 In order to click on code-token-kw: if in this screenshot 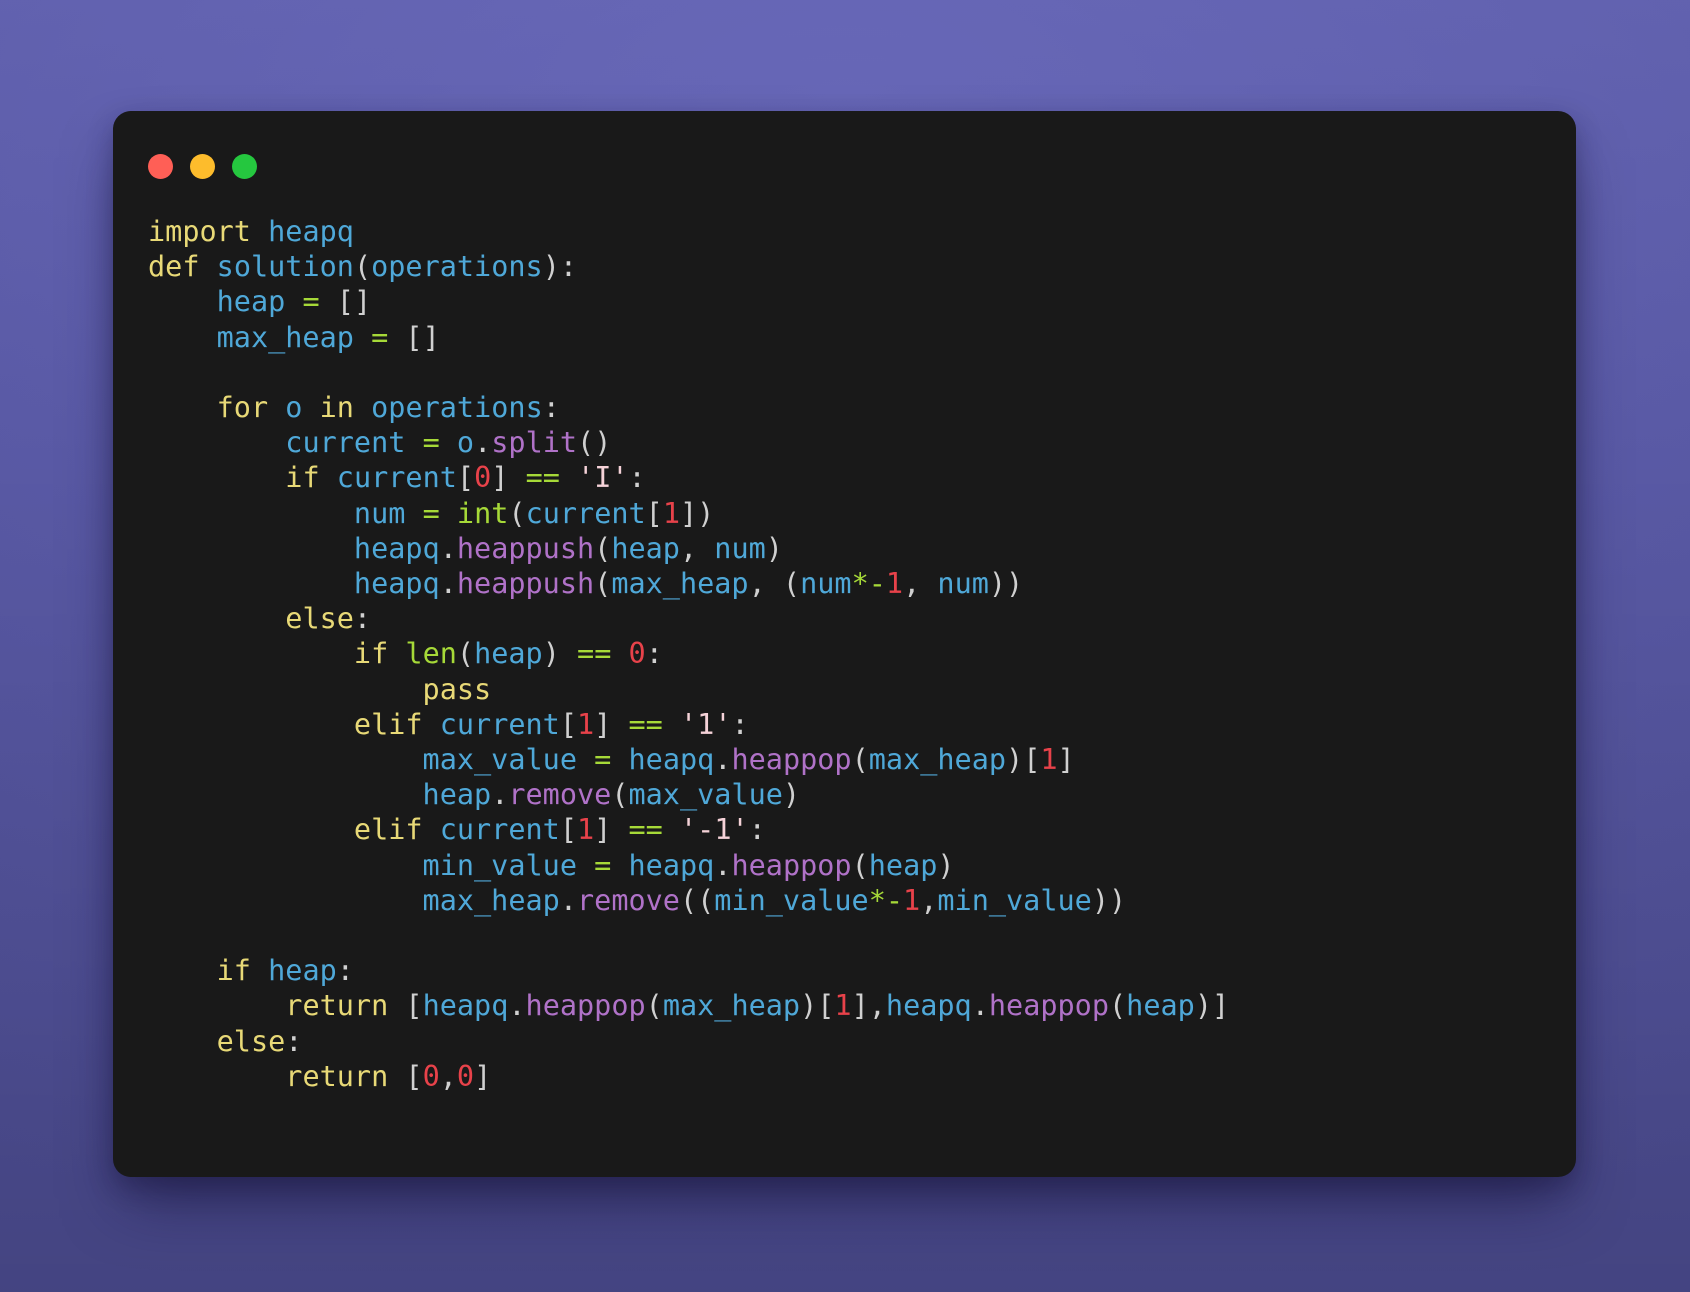, I will do `click(302, 478)`.